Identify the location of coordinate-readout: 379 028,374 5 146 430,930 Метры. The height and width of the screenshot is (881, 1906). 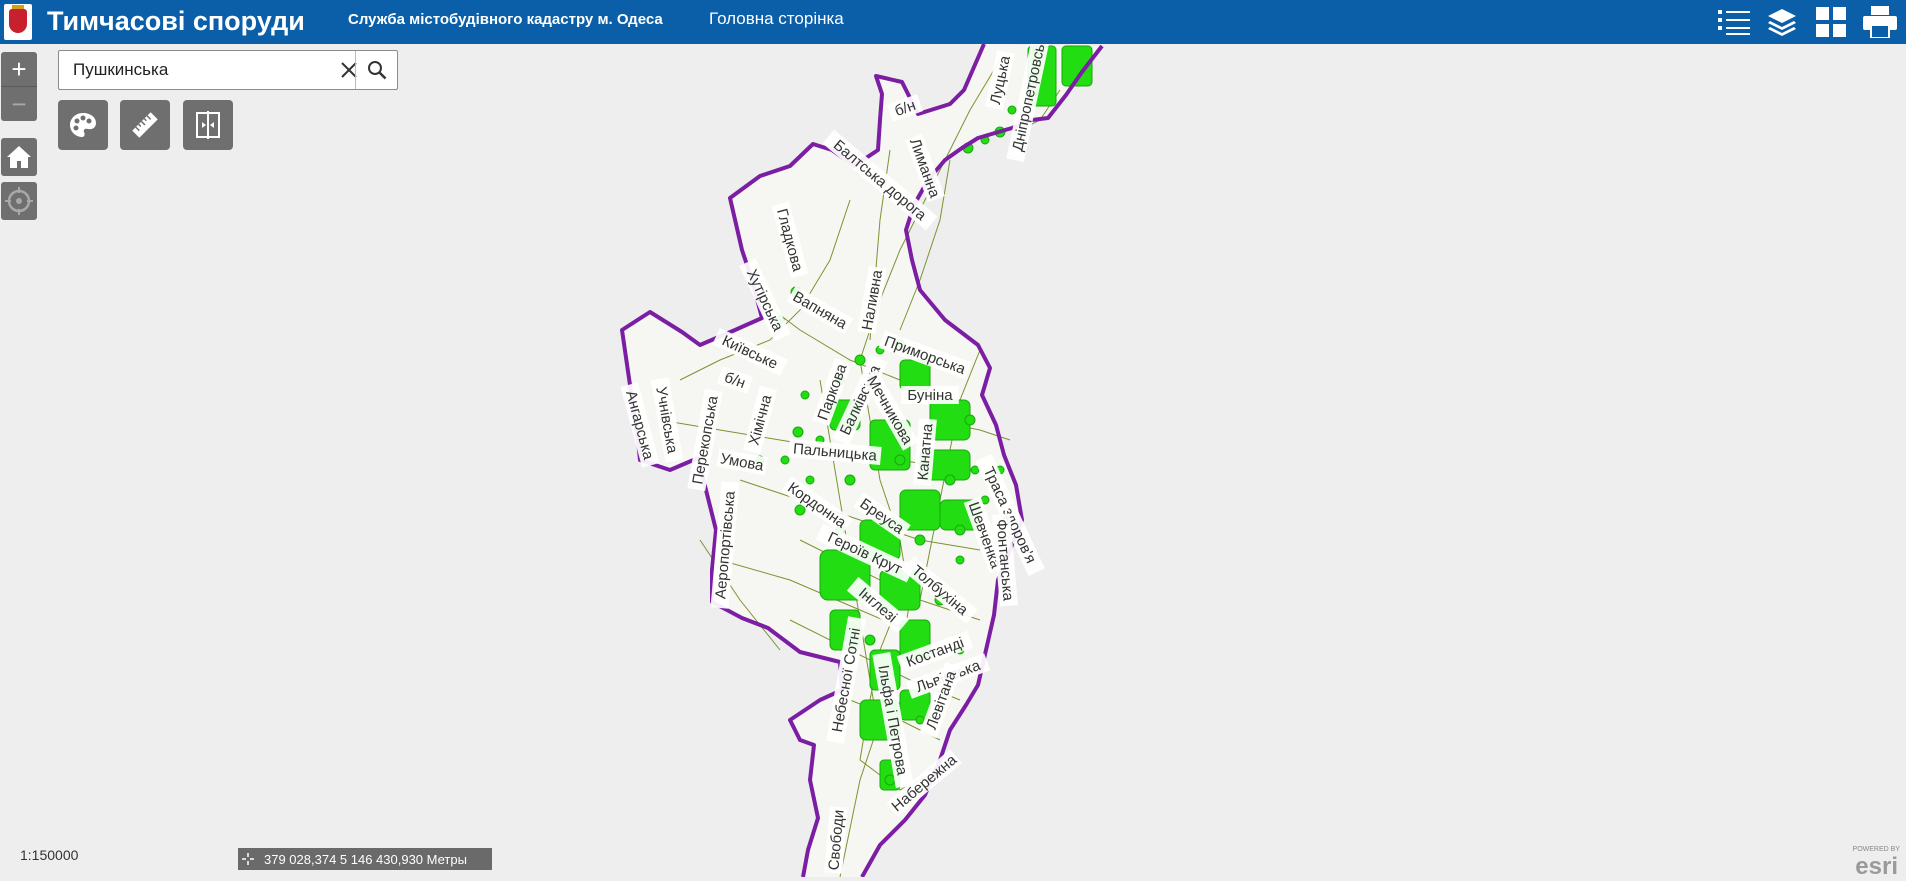
(365, 859).